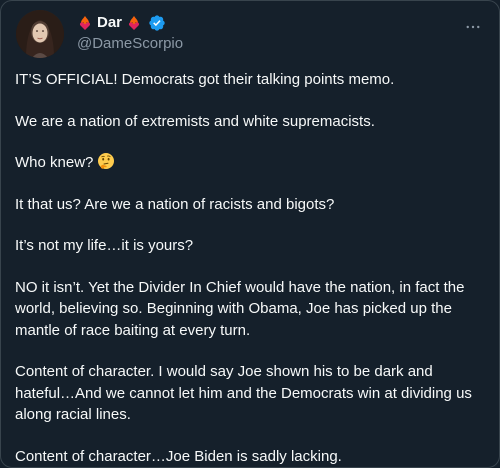 The width and height of the screenshot is (500, 468). I want to click on tweet-paragraph-text: Who knew?, so click(54, 162).